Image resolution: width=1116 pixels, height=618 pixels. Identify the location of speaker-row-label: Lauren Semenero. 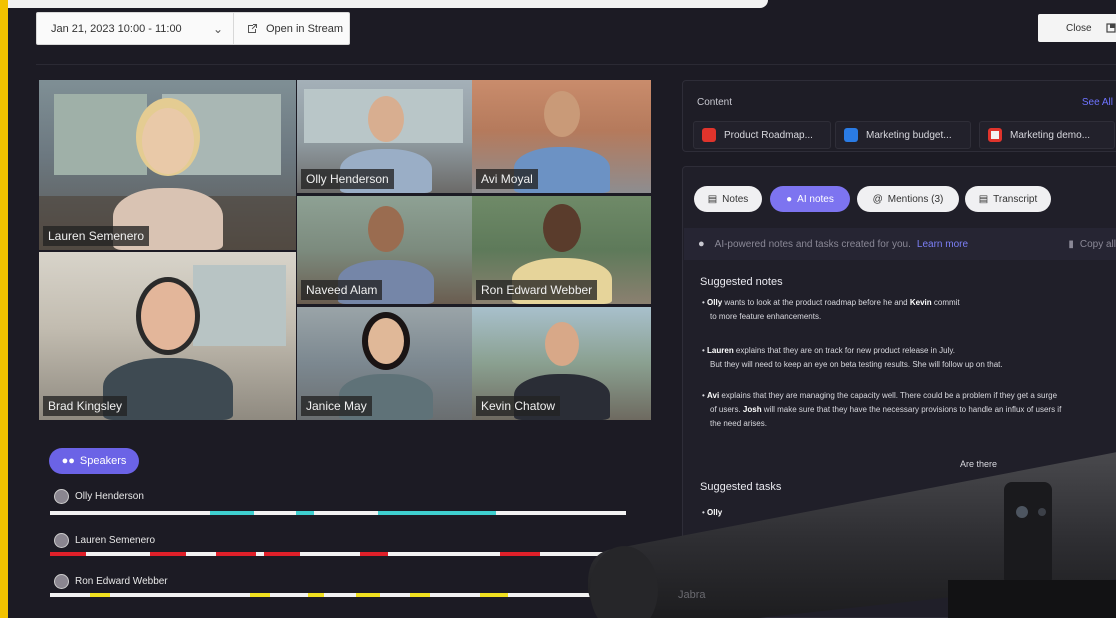
(104, 540).